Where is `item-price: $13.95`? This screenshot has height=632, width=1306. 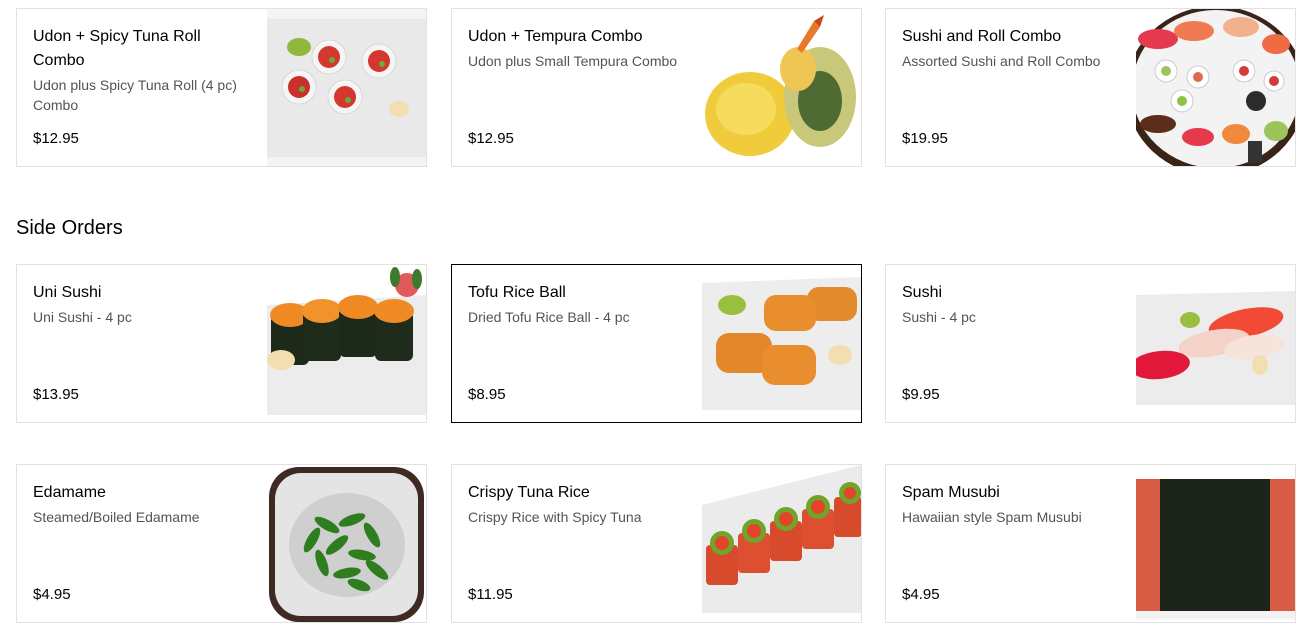
item-price: $13.95 is located at coordinates (56, 394).